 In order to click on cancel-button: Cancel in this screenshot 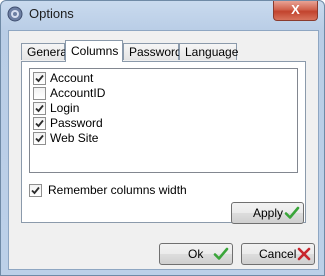, I will do `click(278, 254)`.